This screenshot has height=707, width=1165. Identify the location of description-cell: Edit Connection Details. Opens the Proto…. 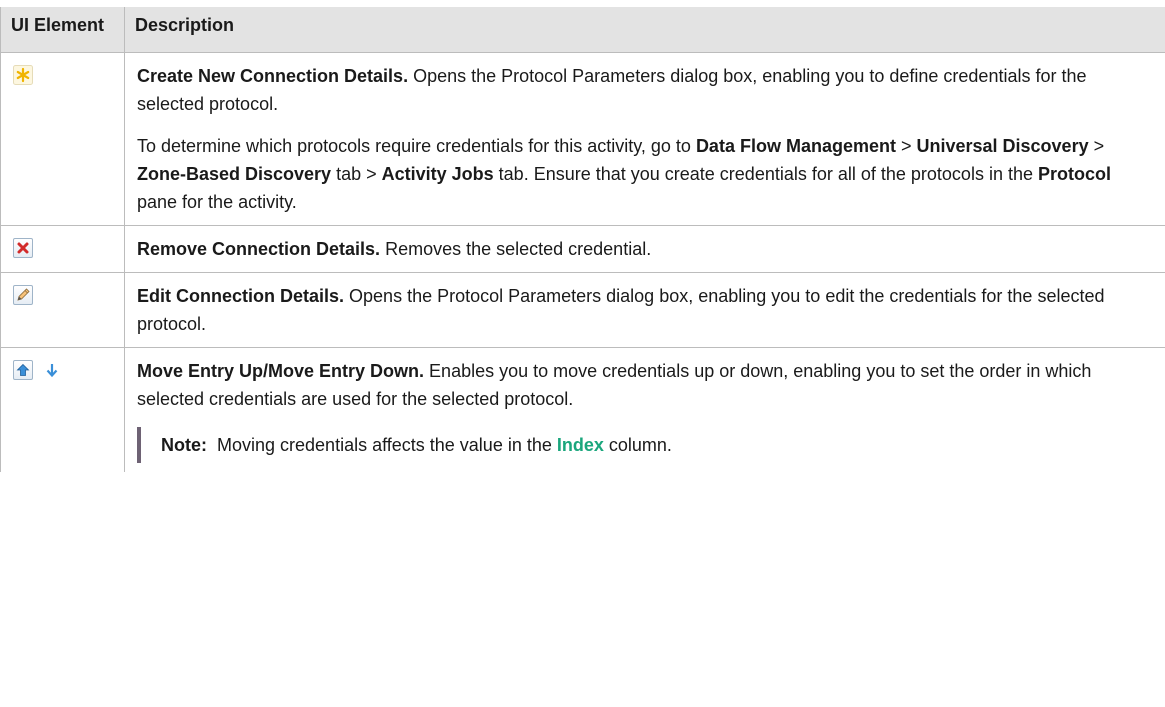
(644, 310).